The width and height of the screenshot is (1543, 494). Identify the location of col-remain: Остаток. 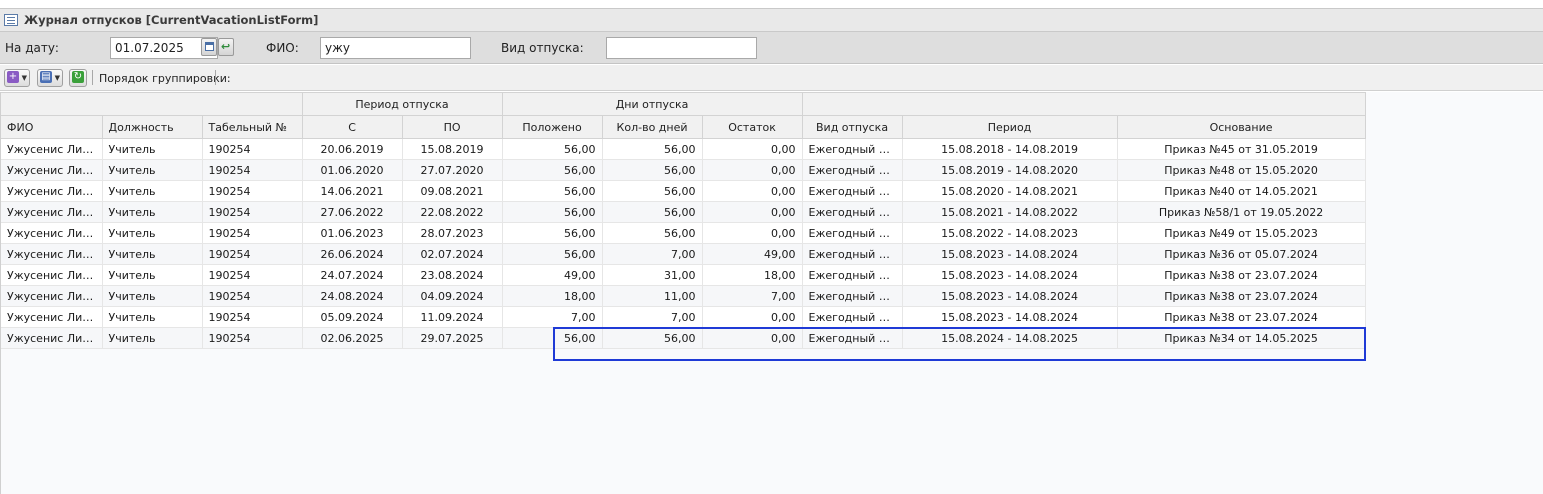
(752, 127).